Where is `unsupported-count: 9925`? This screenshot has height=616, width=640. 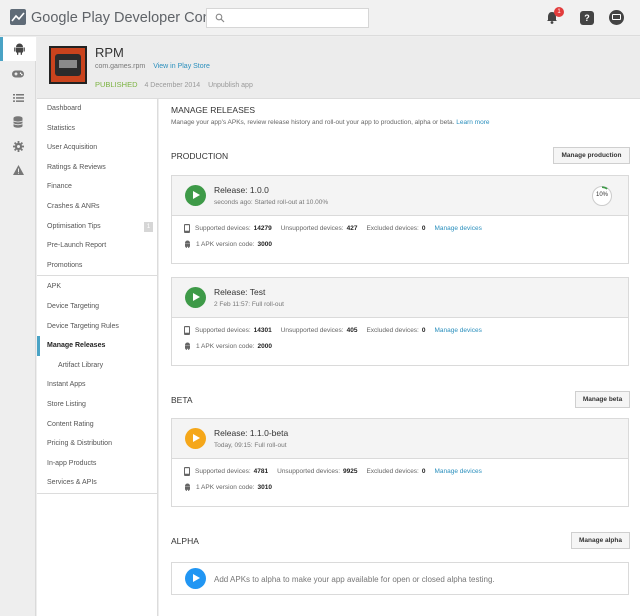
unsupported-count: 9925 is located at coordinates (350, 471).